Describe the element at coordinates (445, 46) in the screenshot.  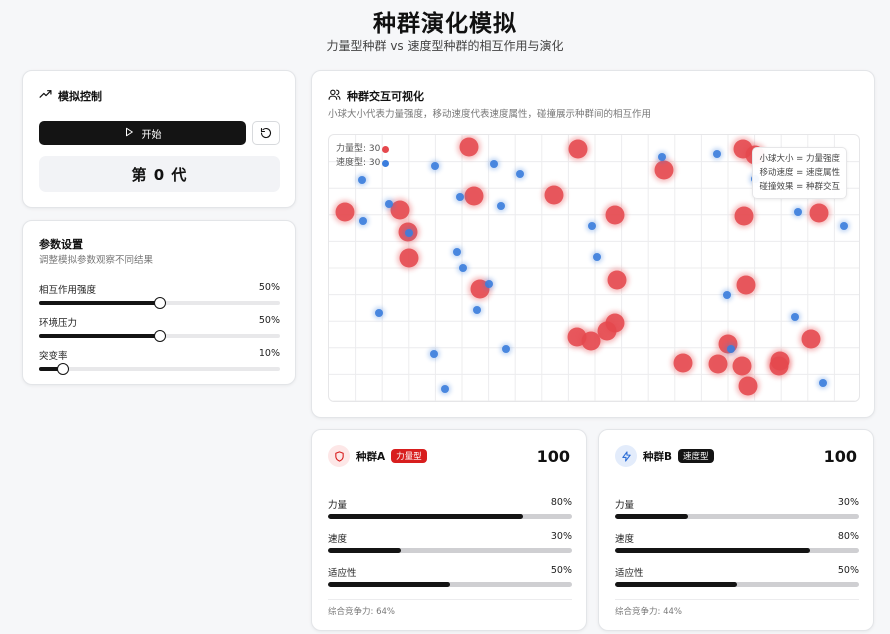
I see `page-subtitle: 力量型种群 vs 速度型种群的相互作用与演化` at that location.